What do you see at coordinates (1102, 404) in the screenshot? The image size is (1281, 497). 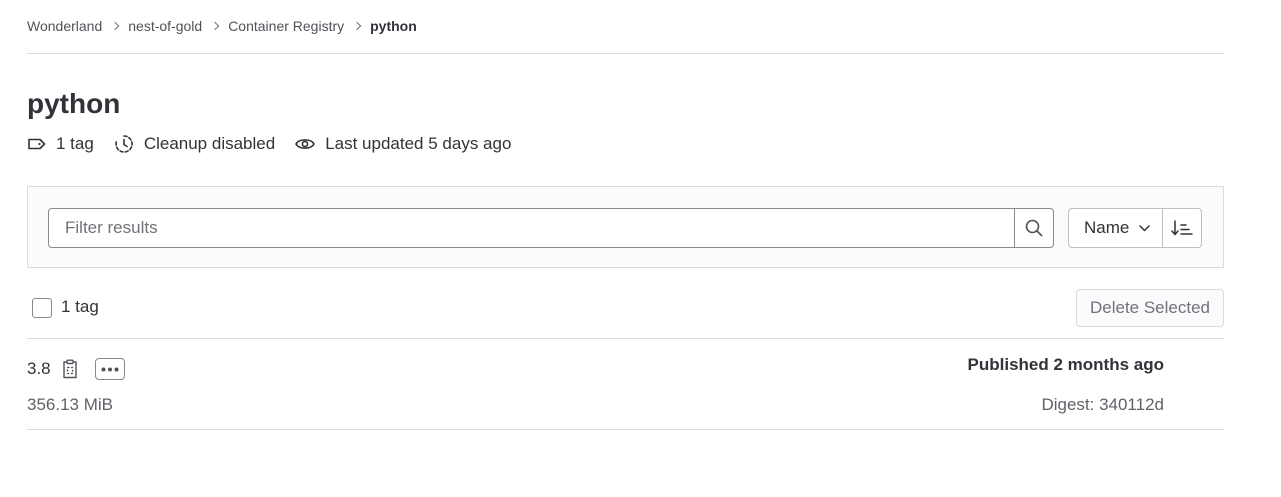 I see `tag-digest: Digest: 340112d` at bounding box center [1102, 404].